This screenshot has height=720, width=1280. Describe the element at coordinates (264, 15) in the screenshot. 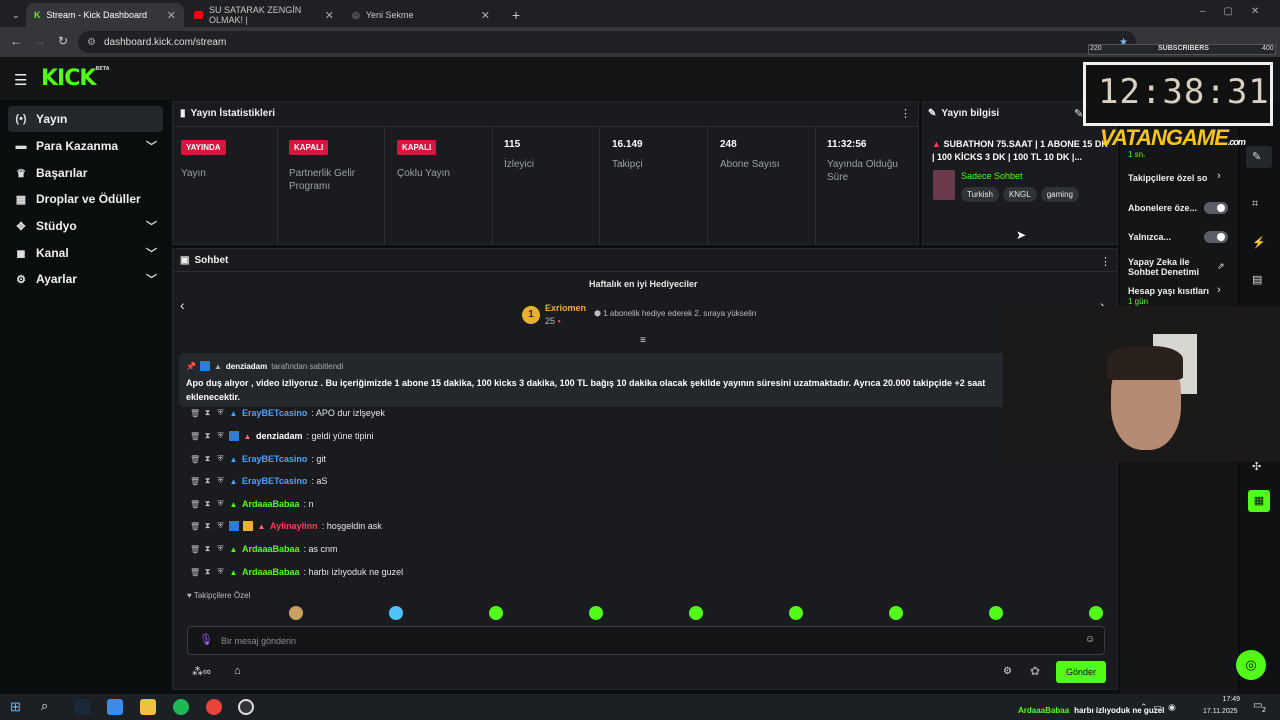

I see `tab-youtube: SU SATARAK ZENGİN OLMAK! | ✕` at that location.